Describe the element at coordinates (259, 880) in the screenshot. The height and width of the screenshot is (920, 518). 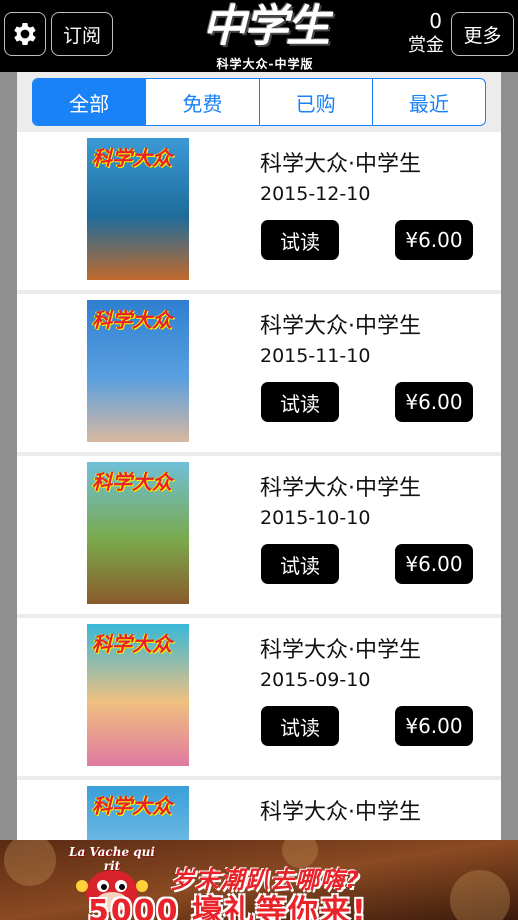
I see `ad-banner: La Vache qui rit 岁末潮趴去哪嗨? 5000 壕礼等你来!` at that location.